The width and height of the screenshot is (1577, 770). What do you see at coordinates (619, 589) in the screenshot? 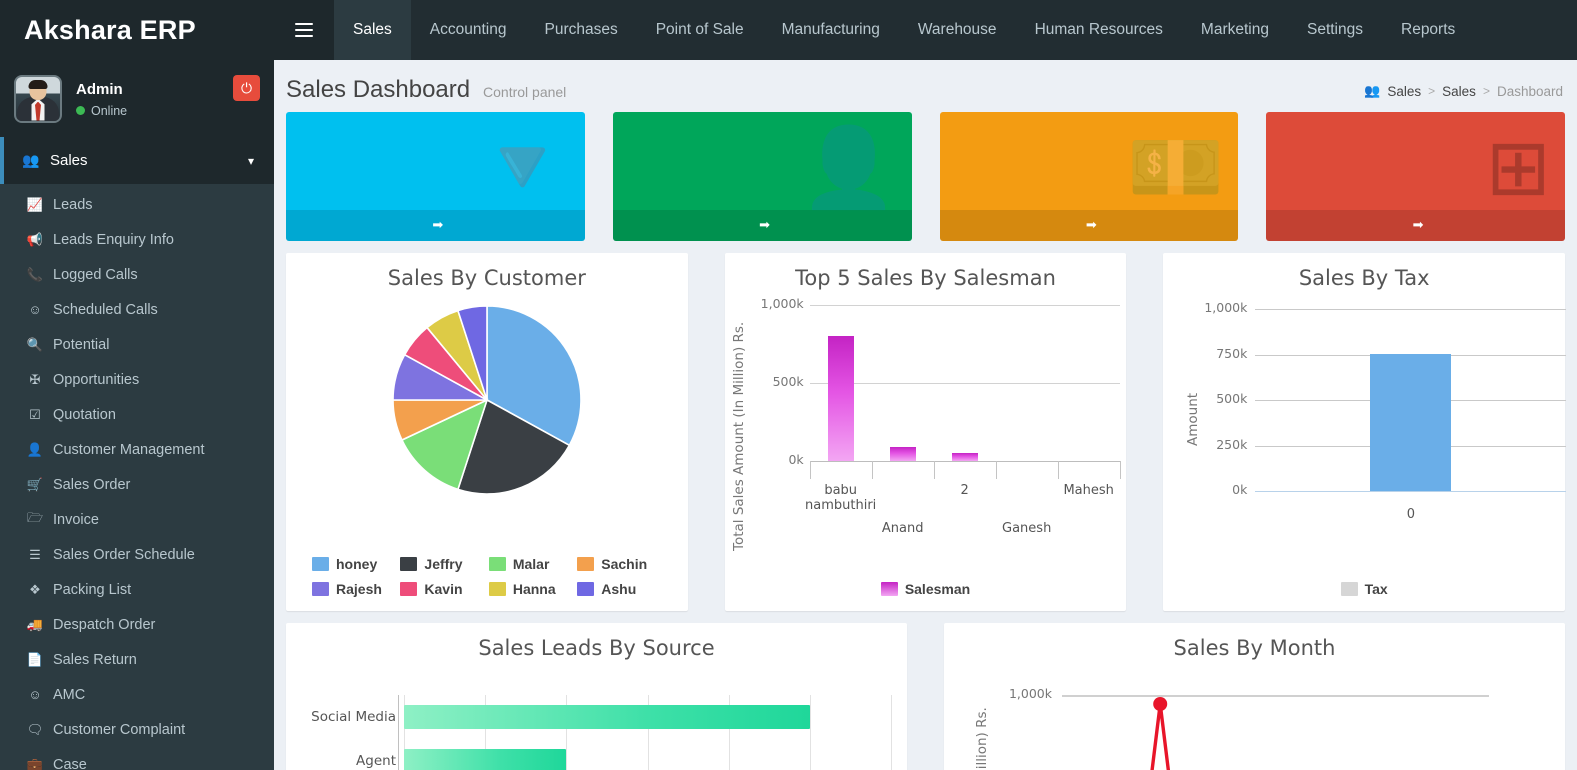
I see `legend-item-ashu: Ashu` at bounding box center [619, 589].